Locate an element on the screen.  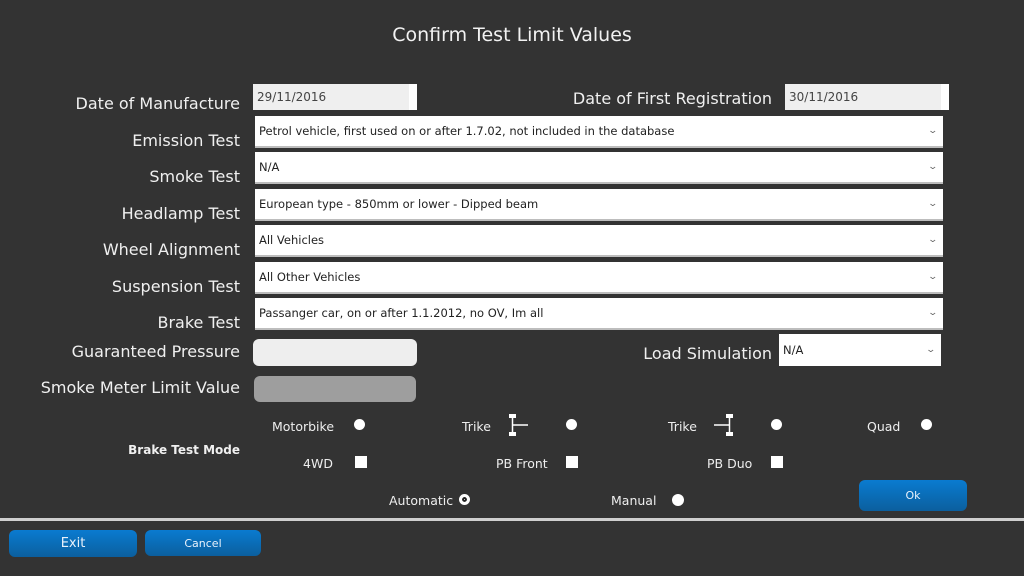
quad-label: Quad is located at coordinates (884, 426).